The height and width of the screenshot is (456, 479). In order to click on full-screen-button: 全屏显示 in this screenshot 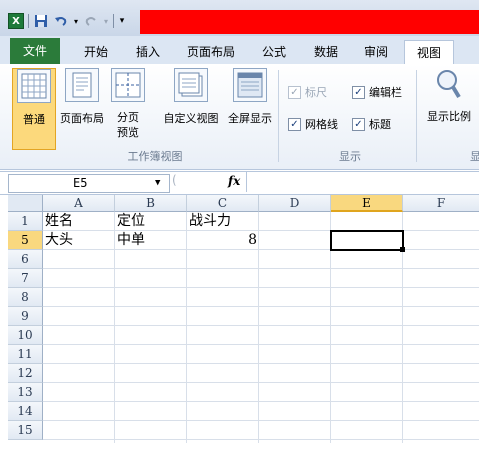, I will do `click(250, 97)`.